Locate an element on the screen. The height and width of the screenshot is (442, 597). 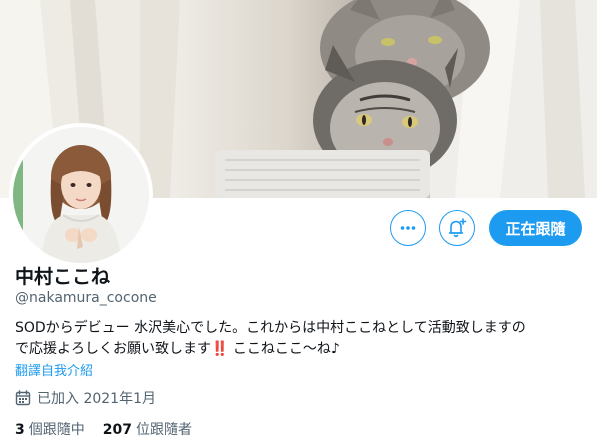
more-options-button is located at coordinates (408, 228).